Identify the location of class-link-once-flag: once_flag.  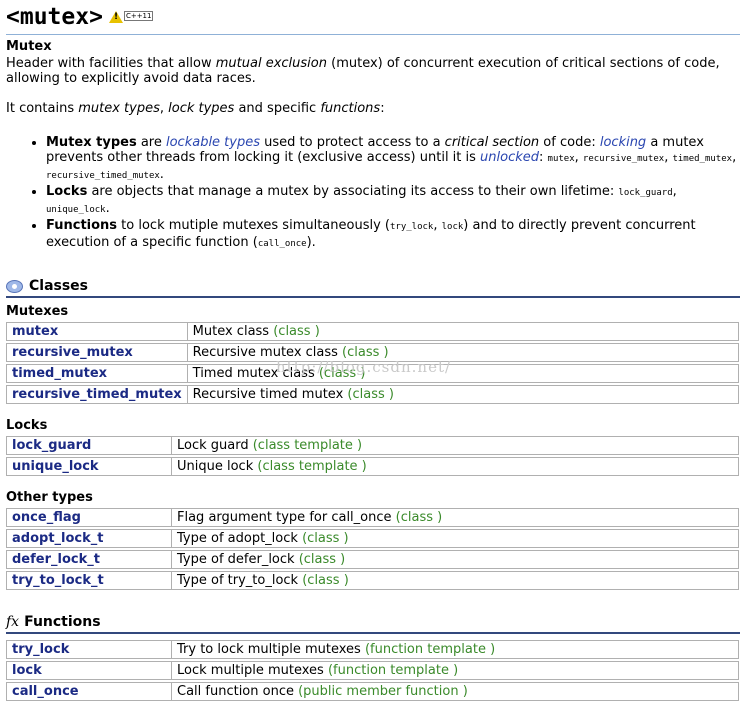
(88, 517).